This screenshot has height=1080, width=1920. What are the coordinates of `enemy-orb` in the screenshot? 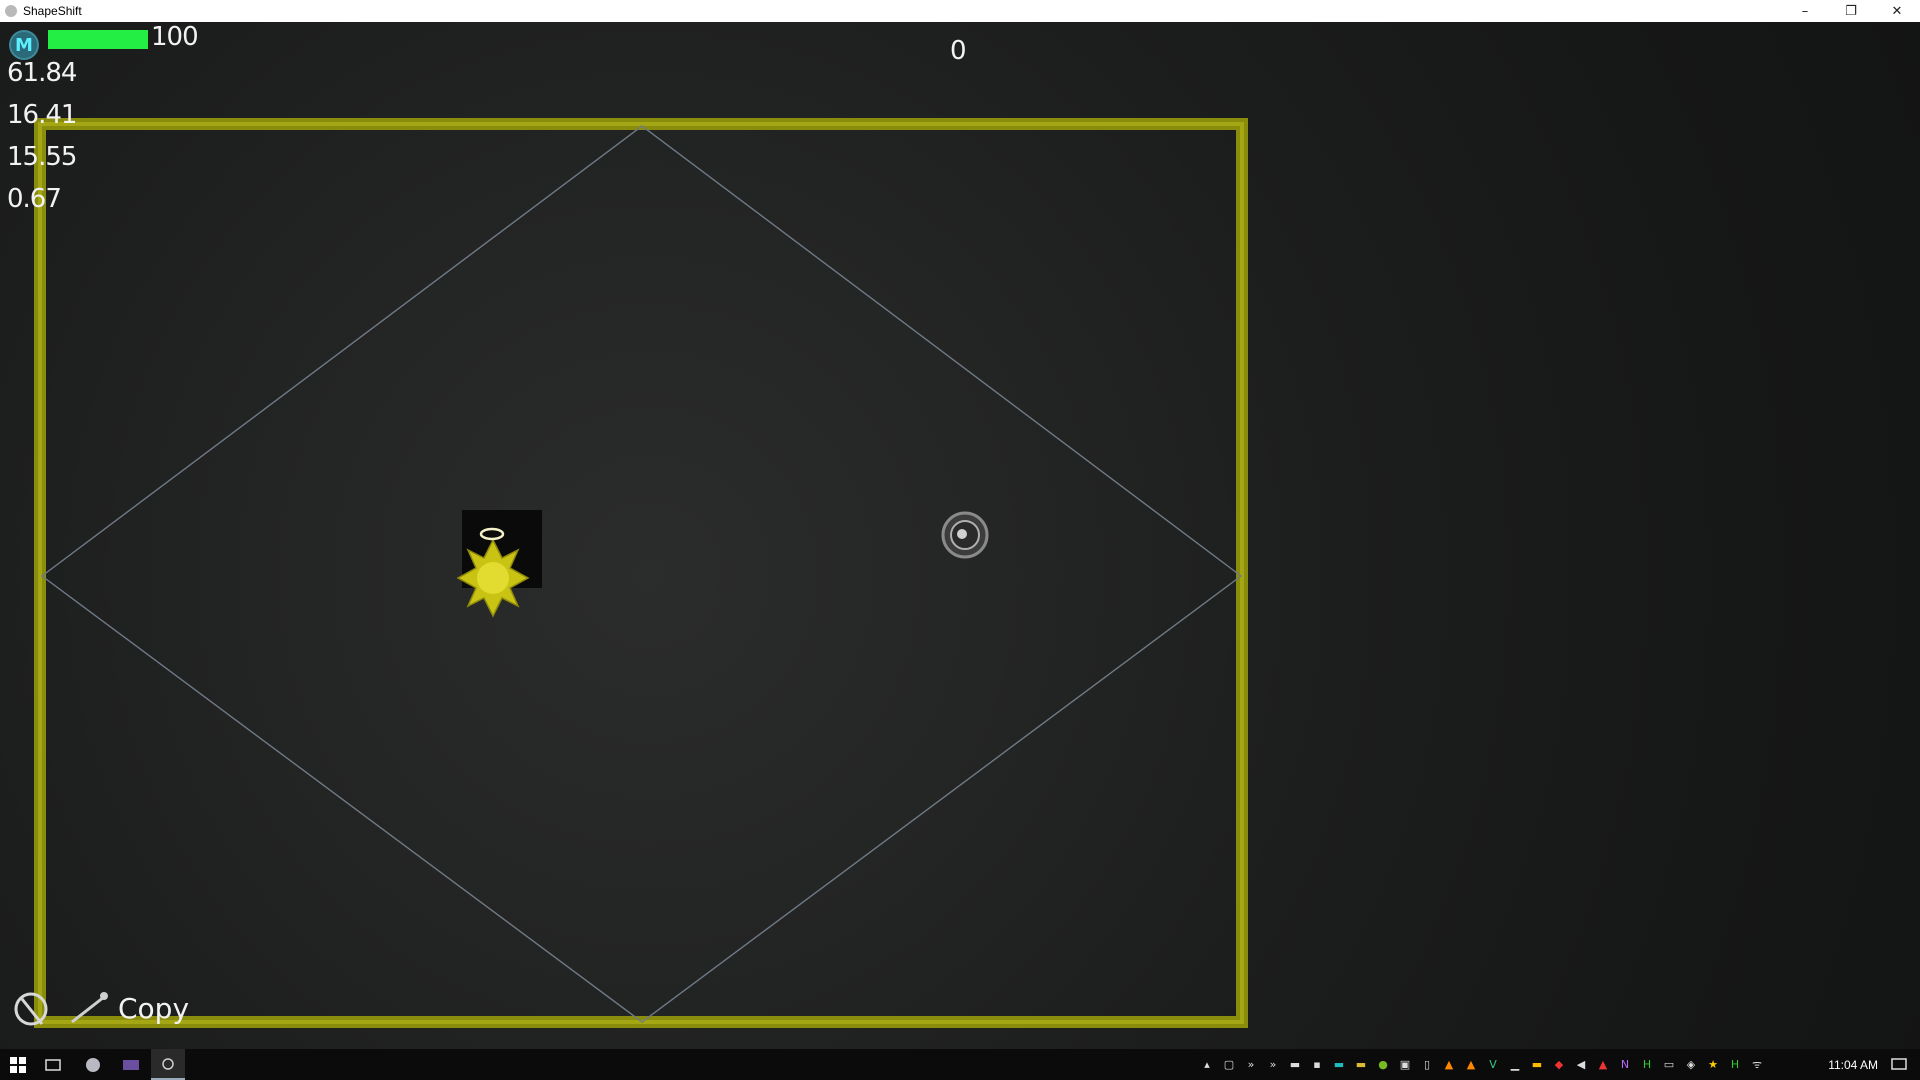 It's located at (965, 535).